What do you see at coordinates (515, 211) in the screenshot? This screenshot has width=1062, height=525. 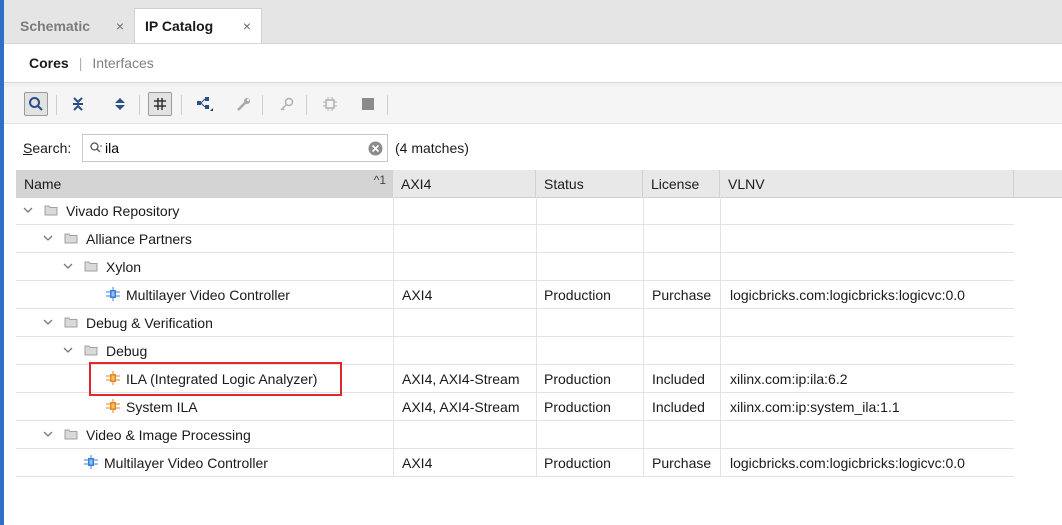 I see `tree-folder-row: Vivado Repository` at bounding box center [515, 211].